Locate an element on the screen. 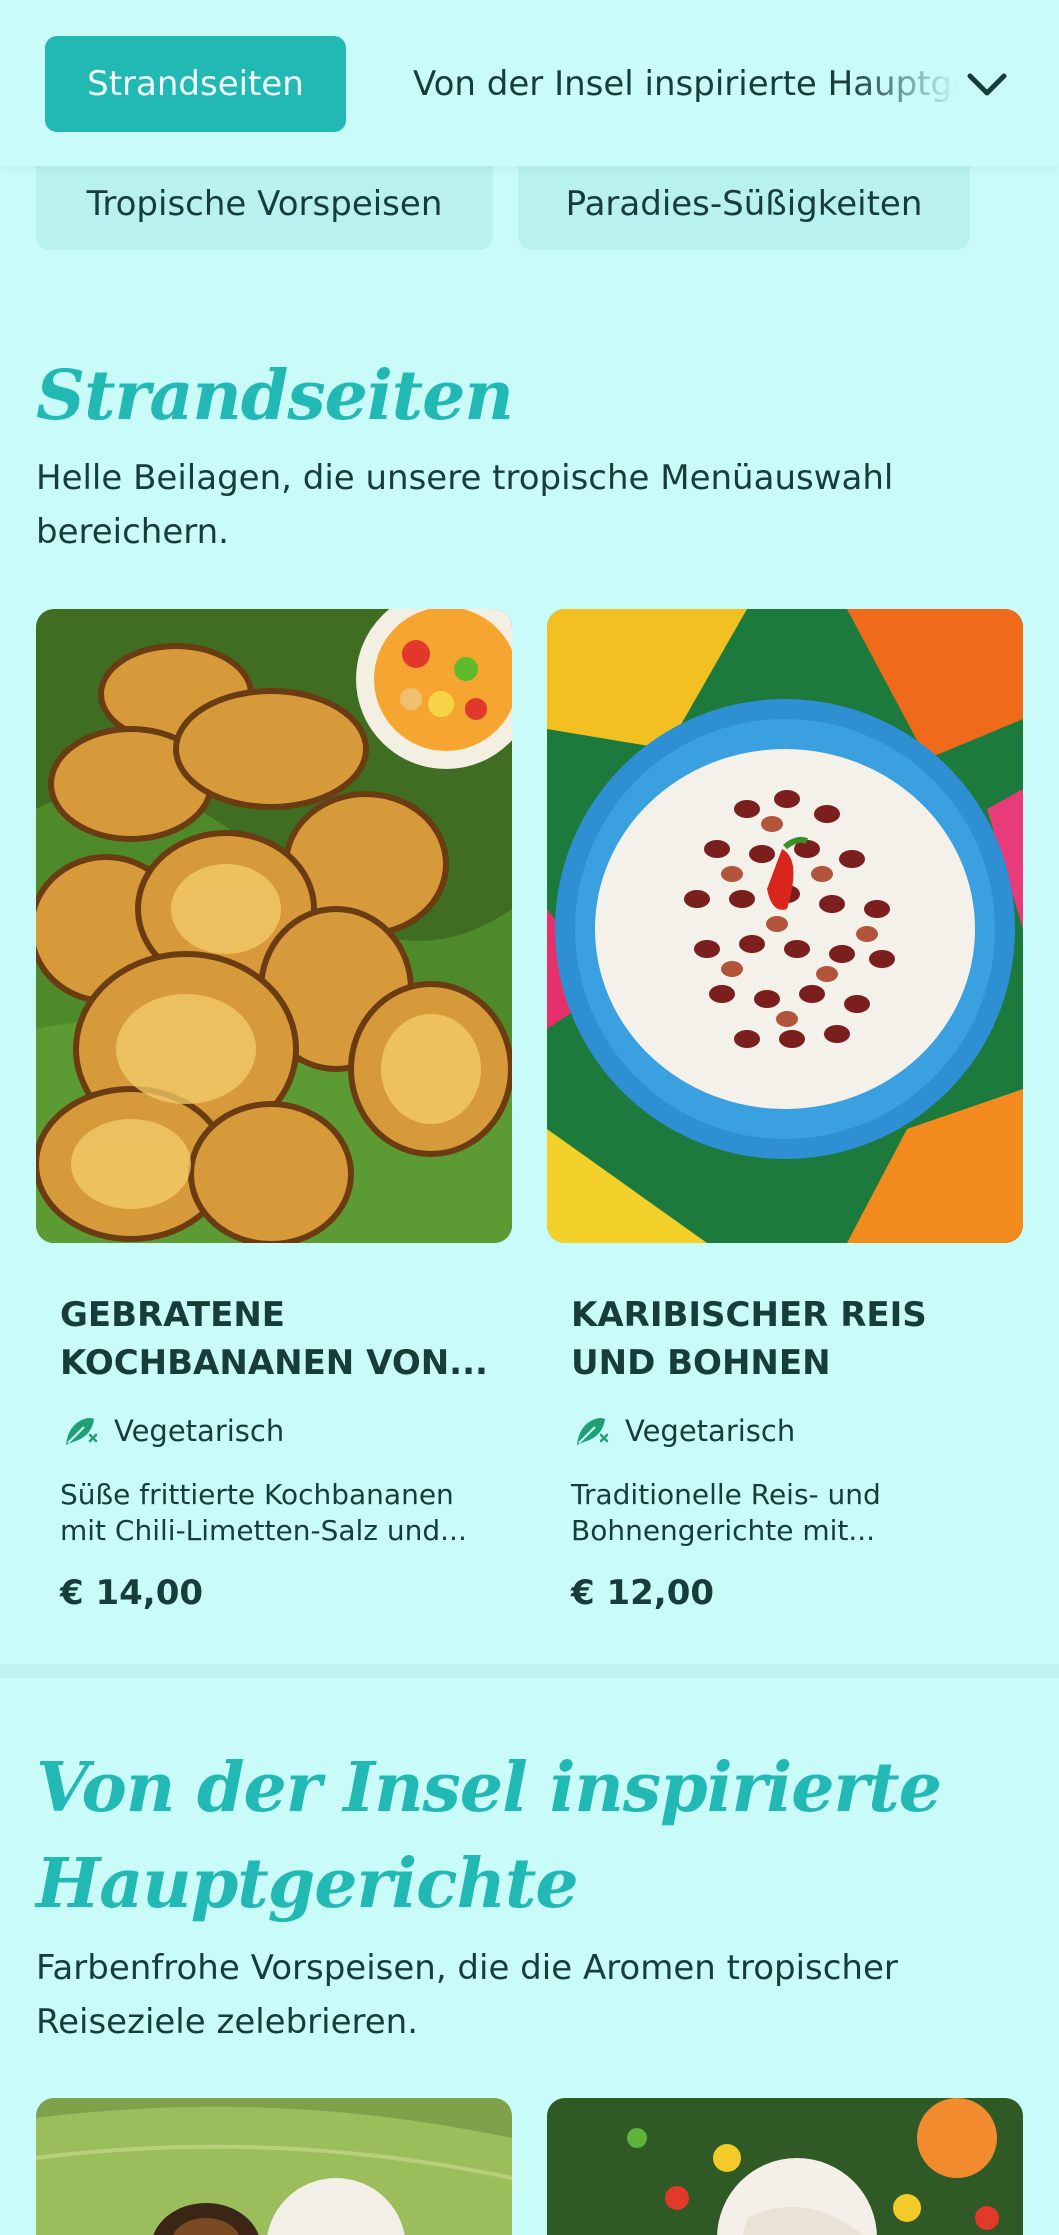 The height and width of the screenshot is (2235, 1059). menu-item-price: € 12,00 is located at coordinates (643, 1593).